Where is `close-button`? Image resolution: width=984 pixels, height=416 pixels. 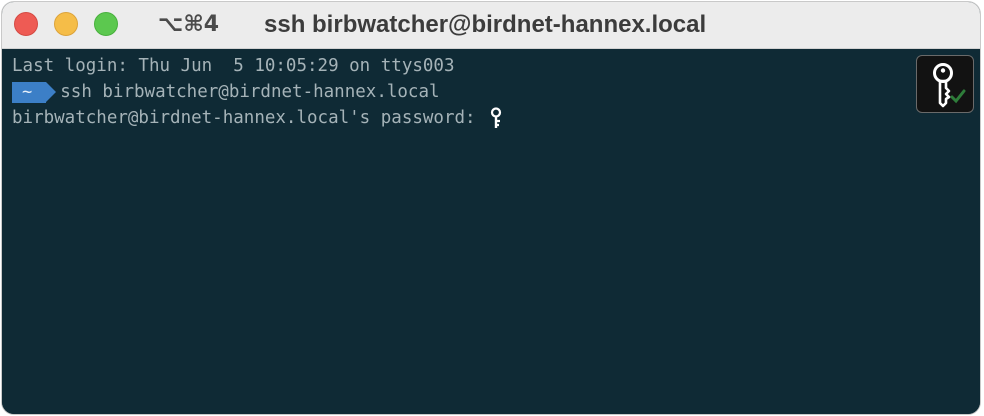
close-button is located at coordinates (26, 24).